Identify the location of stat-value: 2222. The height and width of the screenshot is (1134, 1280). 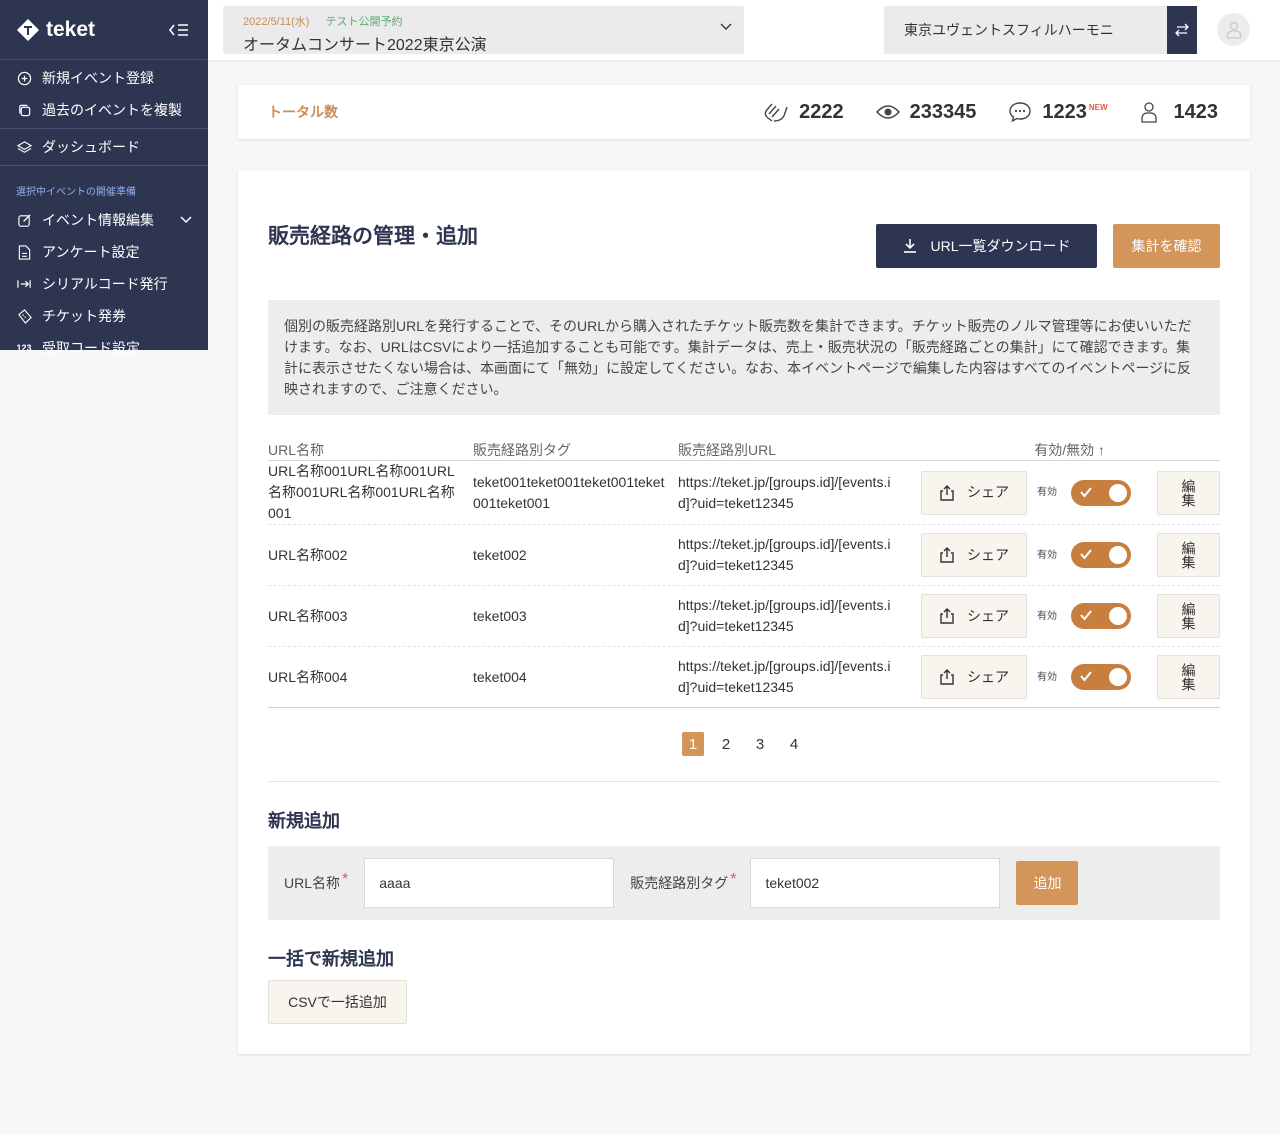
(821, 111).